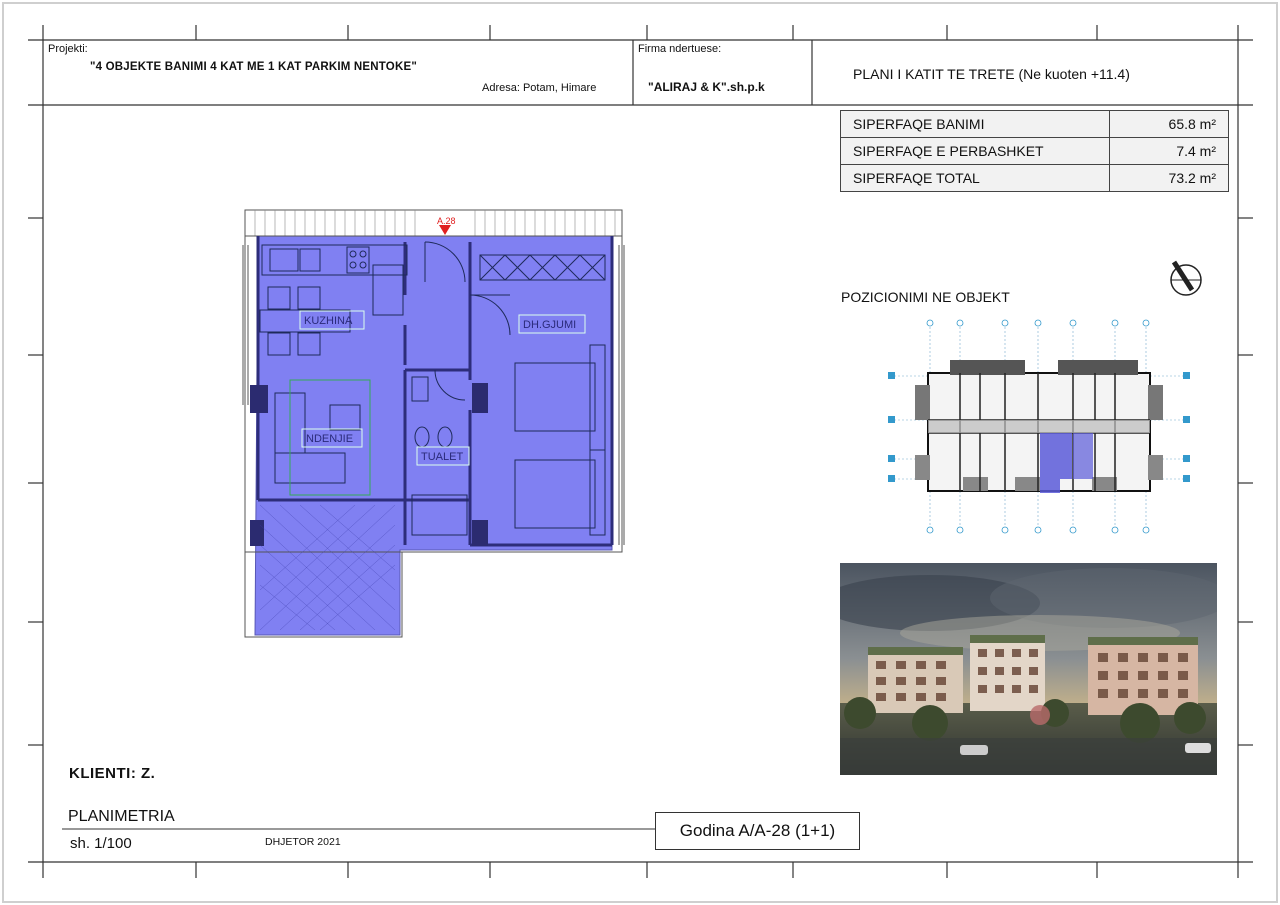  What do you see at coordinates (112, 773) in the screenshot?
I see `klienti-label: KLIENTI: Z.` at bounding box center [112, 773].